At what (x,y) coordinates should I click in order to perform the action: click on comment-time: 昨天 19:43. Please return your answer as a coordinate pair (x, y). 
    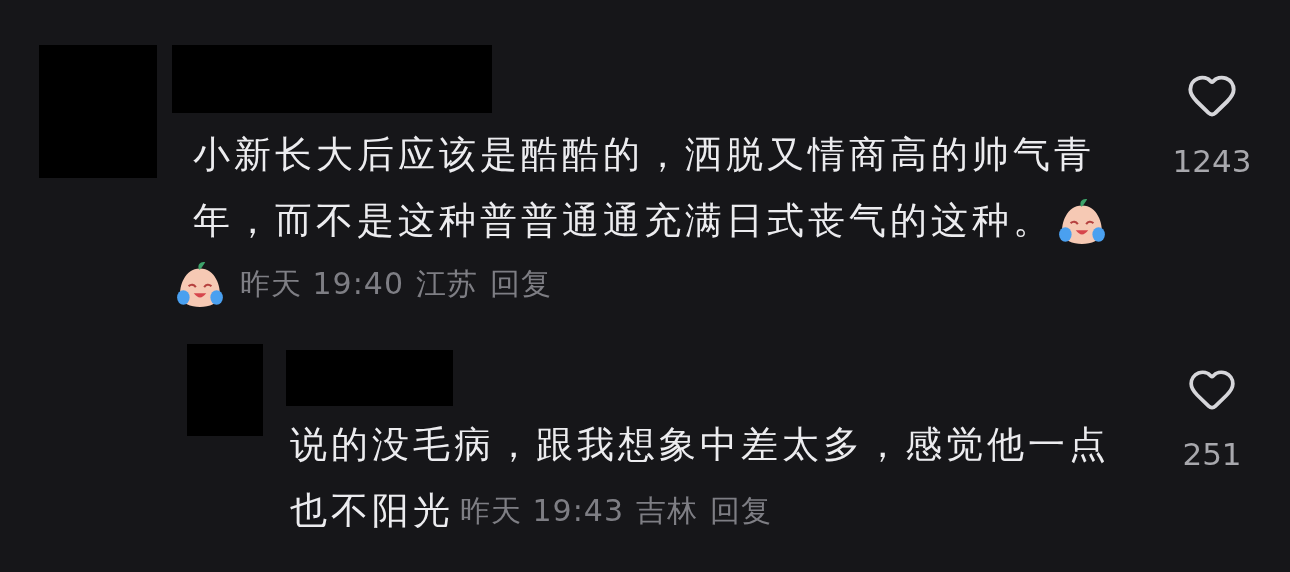
    Looking at the image, I should click on (542, 511).